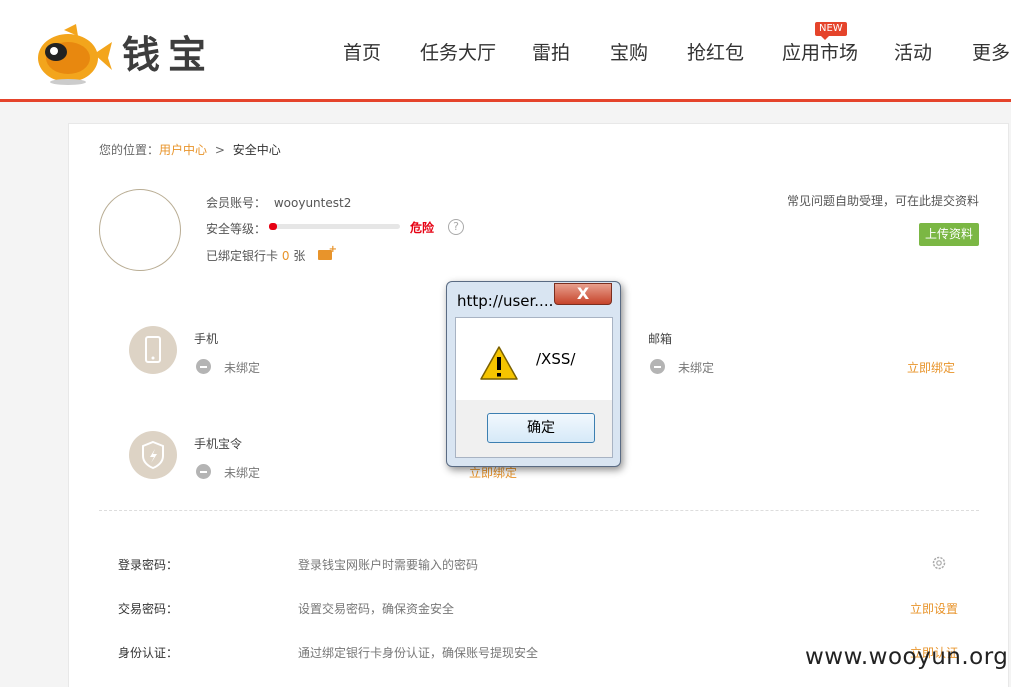  What do you see at coordinates (285, 256) in the screenshot?
I see `bank-count: 0` at bounding box center [285, 256].